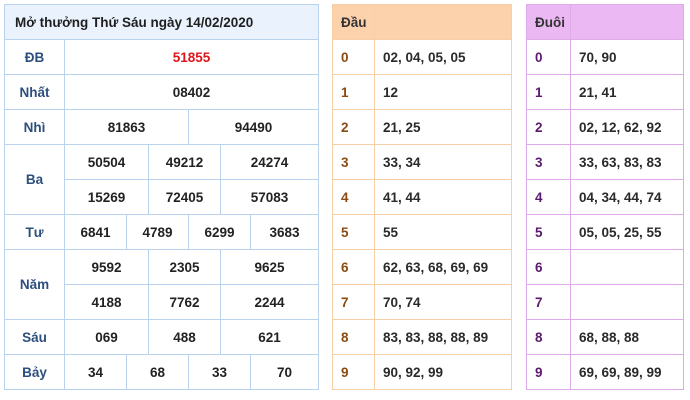 The image size is (690, 400). Describe the element at coordinates (162, 92) in the screenshot. I see `prize-row-nhat: Nhất 08402` at that location.